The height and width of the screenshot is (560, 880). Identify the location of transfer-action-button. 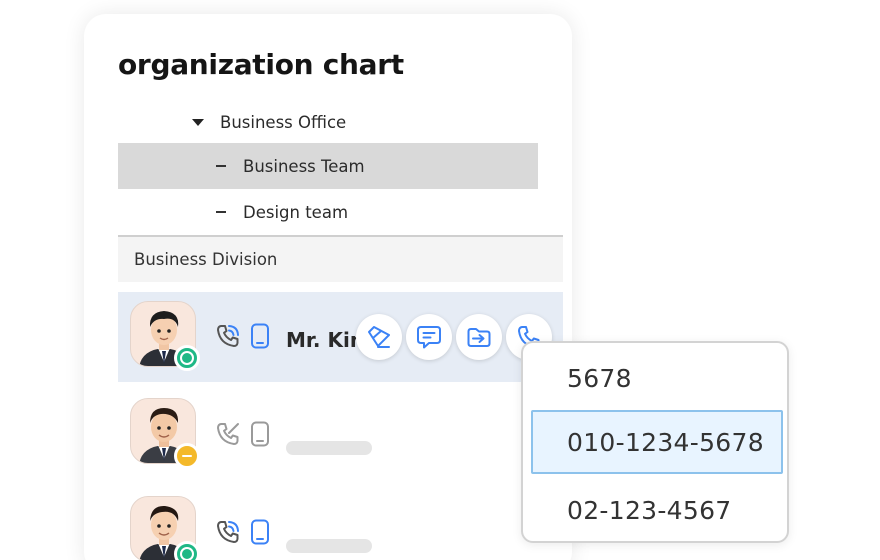
(479, 337).